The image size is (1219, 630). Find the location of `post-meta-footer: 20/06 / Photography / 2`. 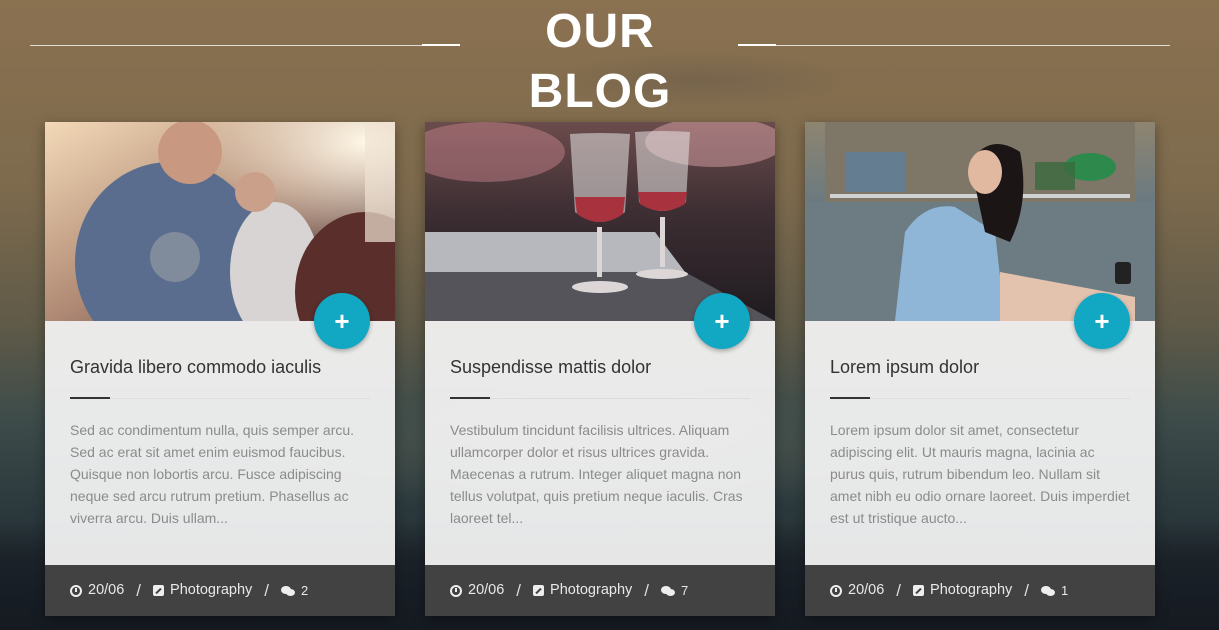

post-meta-footer: 20/06 / Photography / 2 is located at coordinates (220, 590).